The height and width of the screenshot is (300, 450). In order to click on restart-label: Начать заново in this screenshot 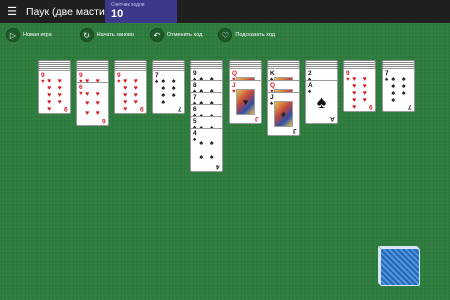, I will do `click(115, 35)`.